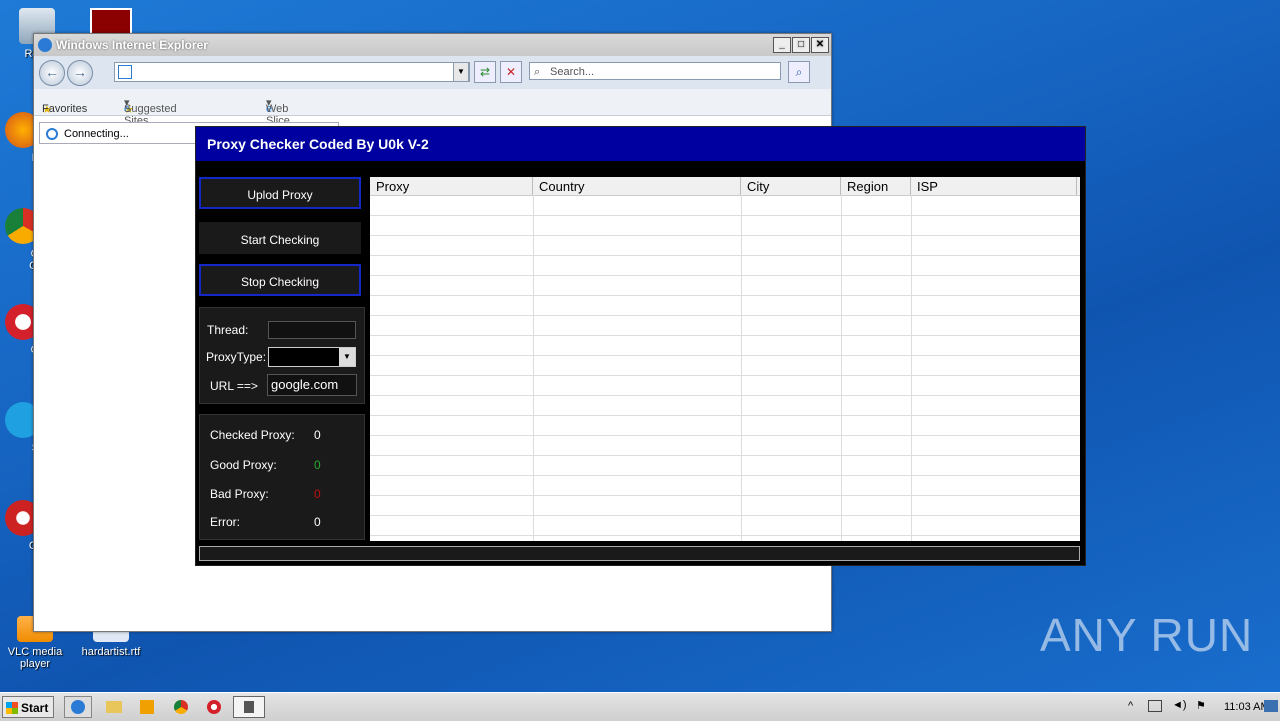 Image resolution: width=1280 pixels, height=721 pixels. What do you see at coordinates (317, 494) in the screenshot?
I see `bad-proxy-count: 0` at bounding box center [317, 494].